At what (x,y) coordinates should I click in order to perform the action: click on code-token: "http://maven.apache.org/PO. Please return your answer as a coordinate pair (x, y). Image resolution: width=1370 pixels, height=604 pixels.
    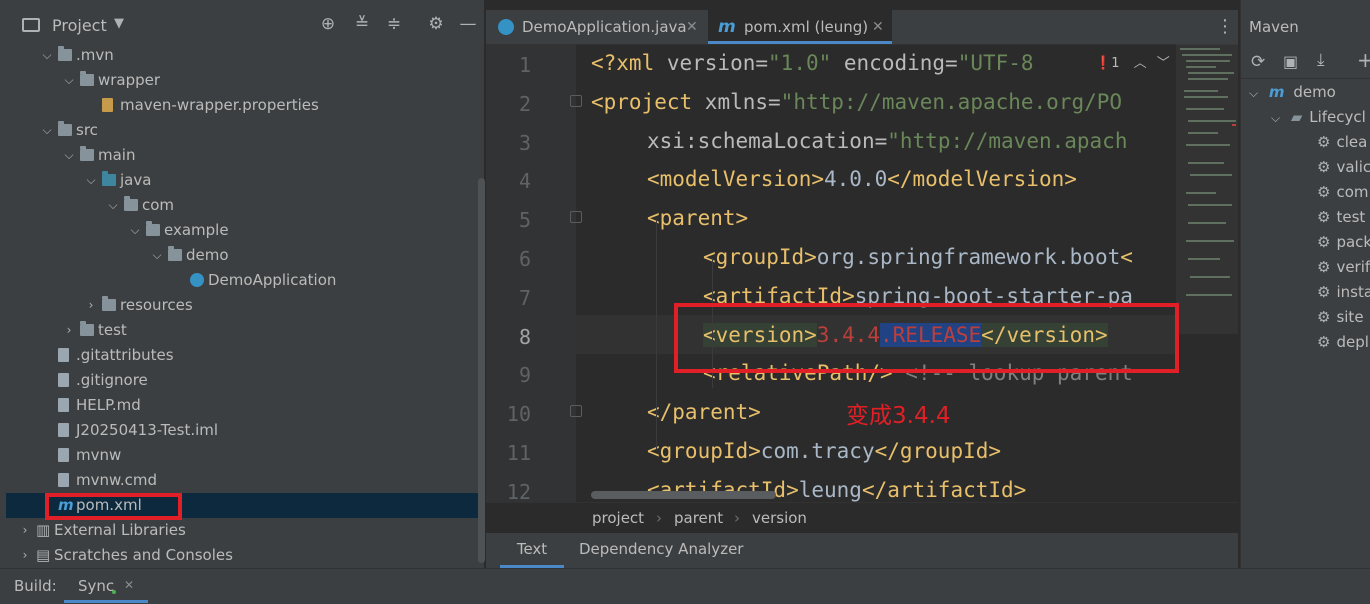
    Looking at the image, I should click on (951, 101).